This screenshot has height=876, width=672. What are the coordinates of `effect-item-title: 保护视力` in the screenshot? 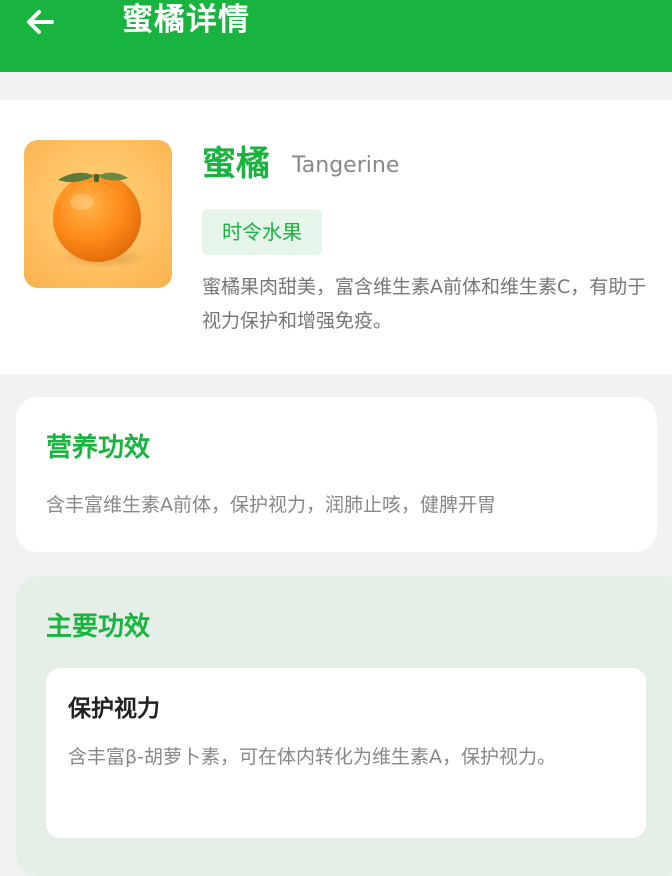 It's located at (114, 709).